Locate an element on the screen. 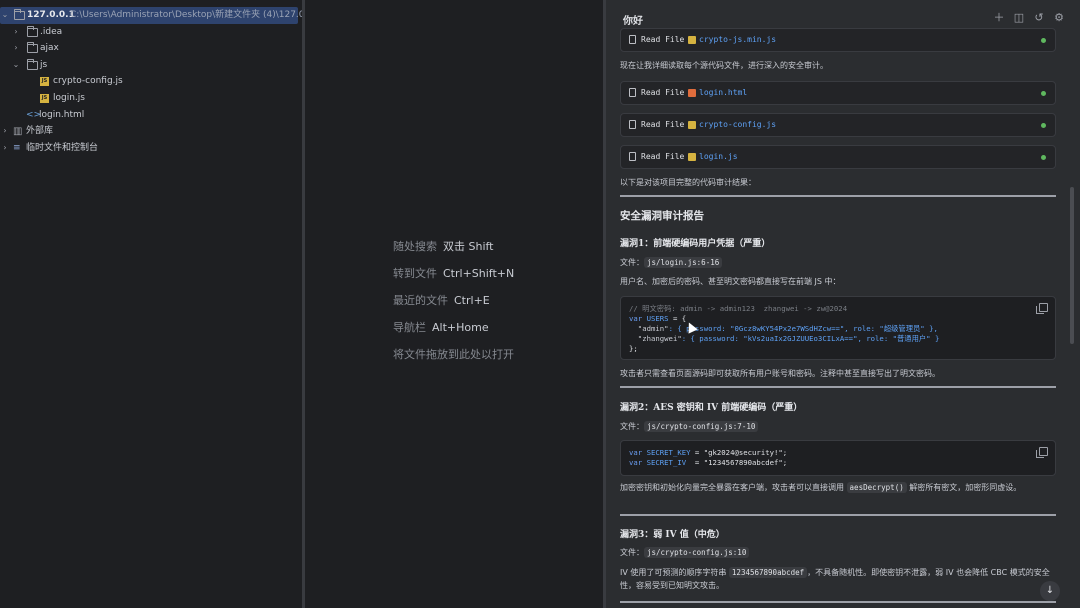 This screenshot has height=608, width=1080. file-ref: js/crypto-config.js:10 is located at coordinates (697, 552).